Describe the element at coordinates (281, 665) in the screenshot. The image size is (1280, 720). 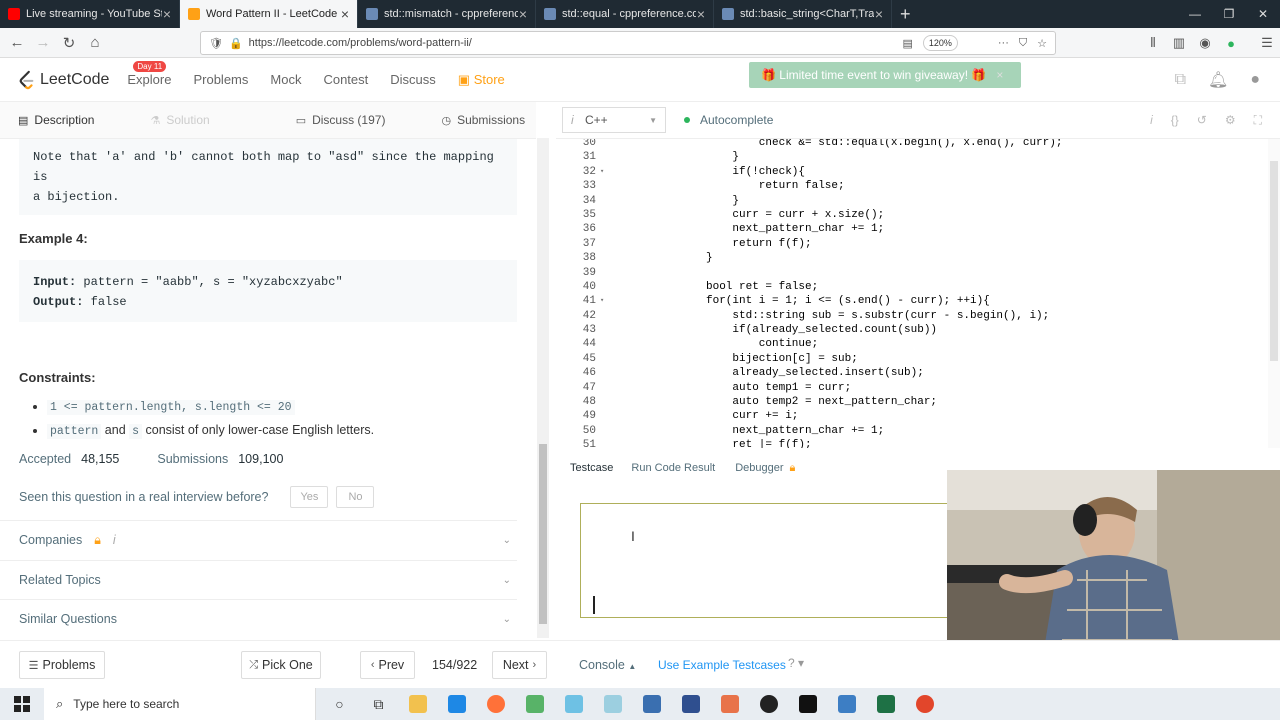
I see `pick-one-button: ⤮ Pick One` at that location.